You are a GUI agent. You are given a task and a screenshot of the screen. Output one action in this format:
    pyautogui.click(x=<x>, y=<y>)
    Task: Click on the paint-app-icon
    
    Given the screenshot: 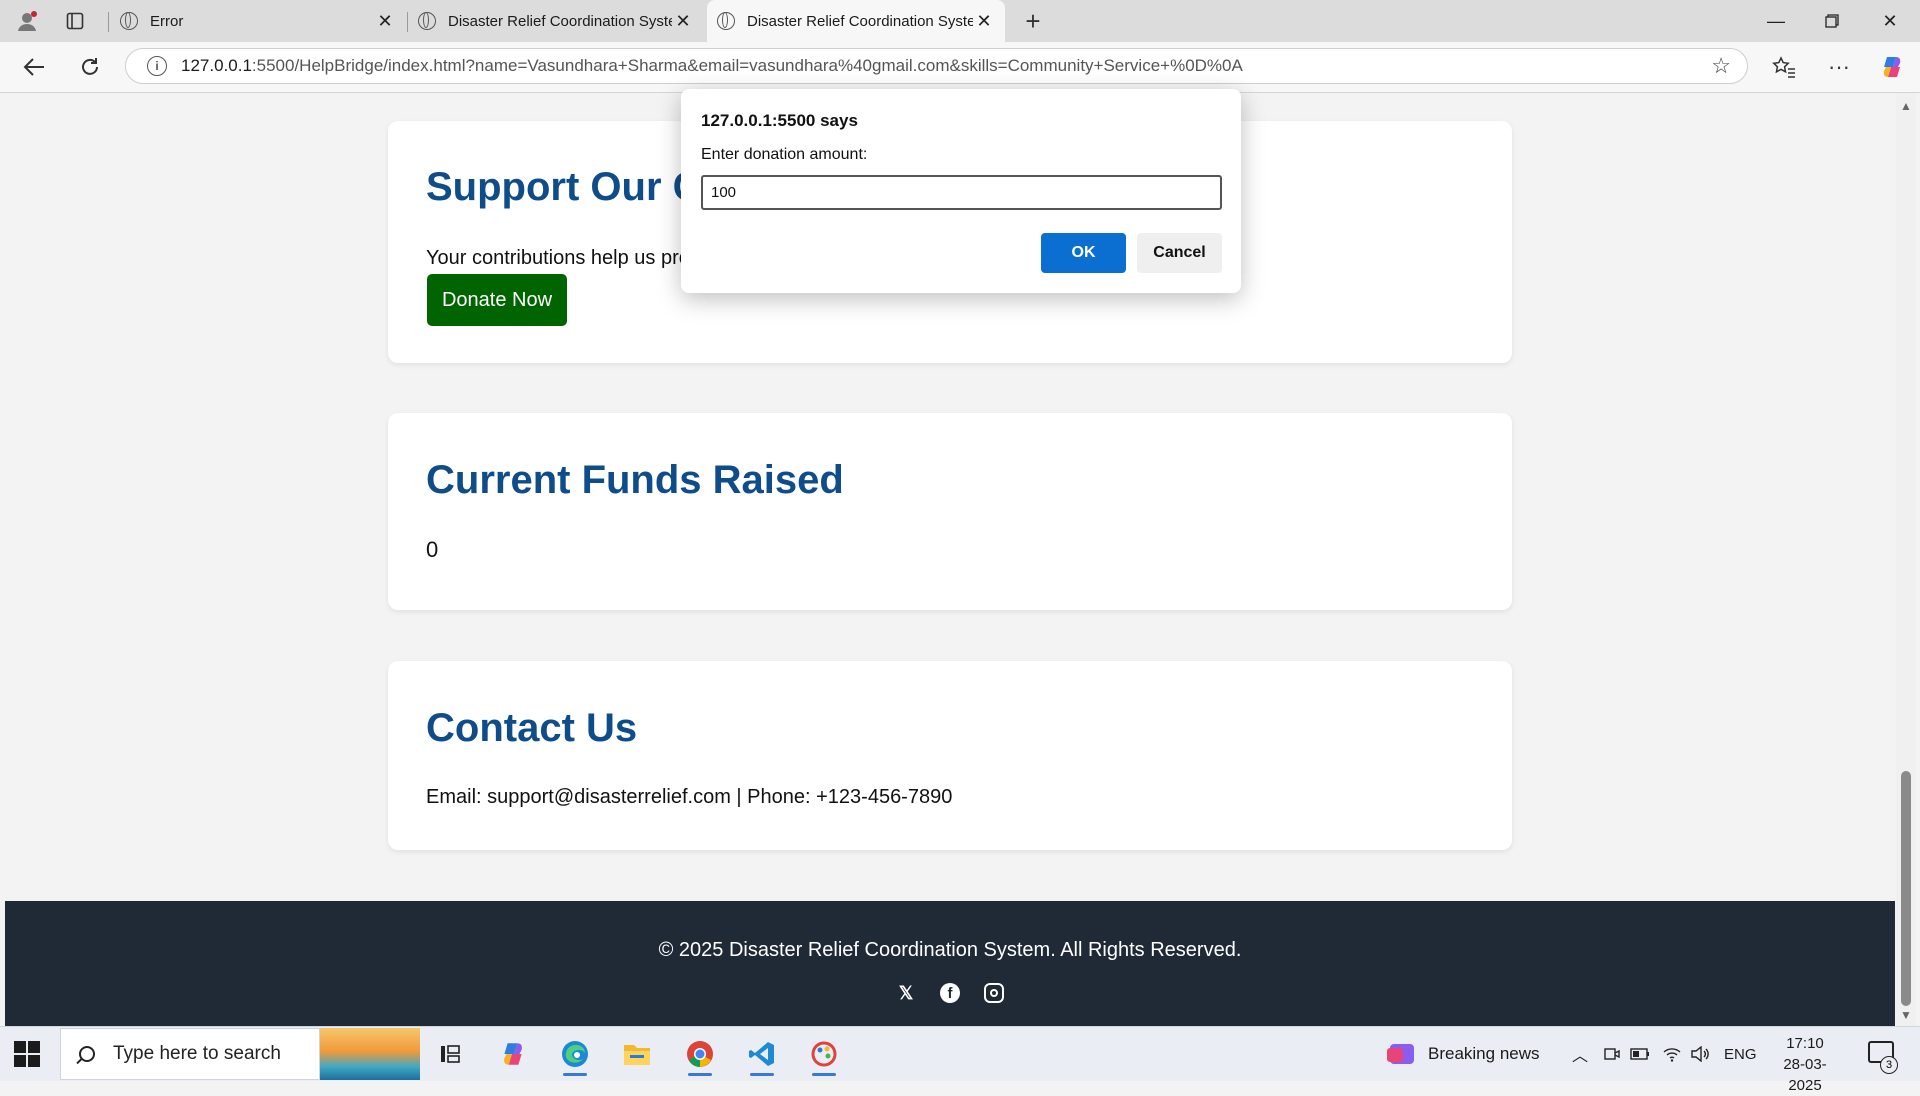 What is the action you would take?
    pyautogui.click(x=824, y=1054)
    